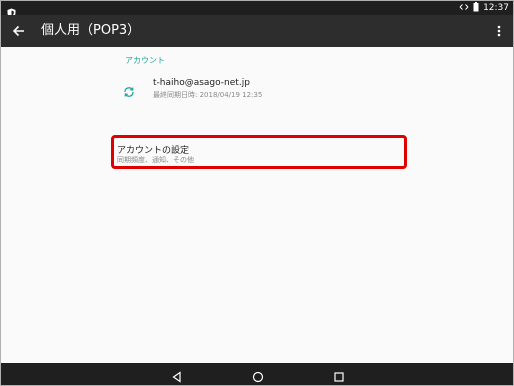 The width and height of the screenshot is (514, 386). I want to click on last-sync-time: 最終同期日時: 2018/04/19 12:35, so click(208, 95).